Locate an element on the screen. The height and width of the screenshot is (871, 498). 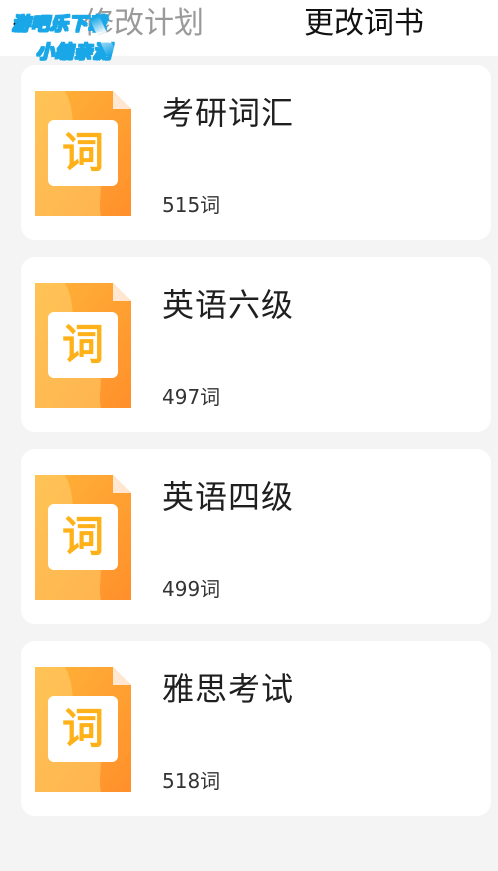
tab-change-wordbook: 更改词书 is located at coordinates (364, 24).